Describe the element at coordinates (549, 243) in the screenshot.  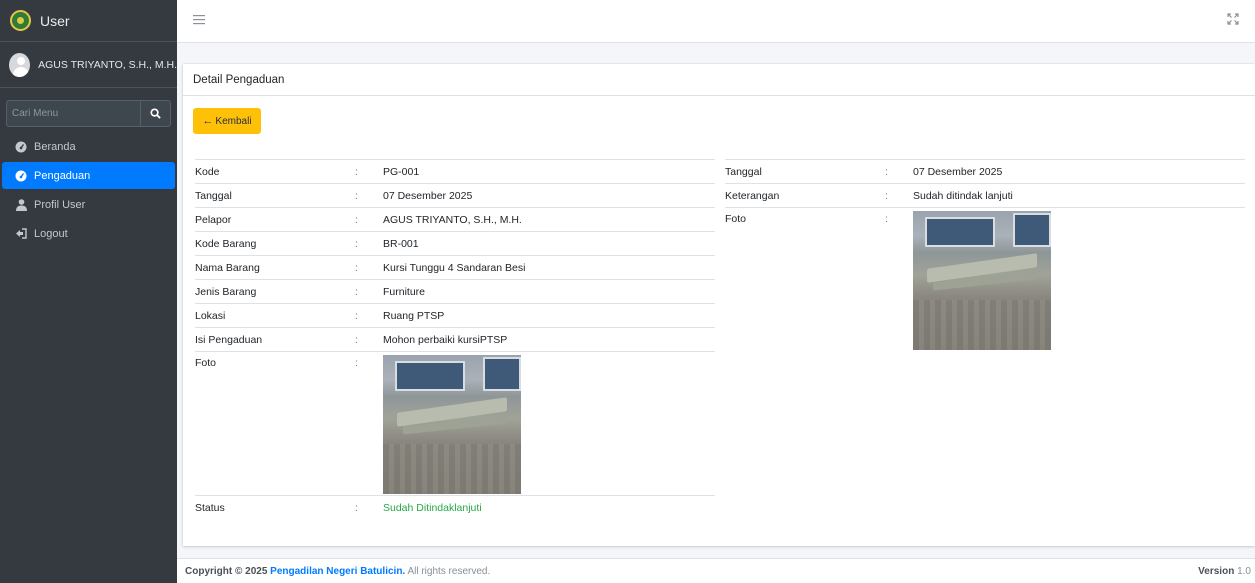
I see `row-value: BR-001` at that location.